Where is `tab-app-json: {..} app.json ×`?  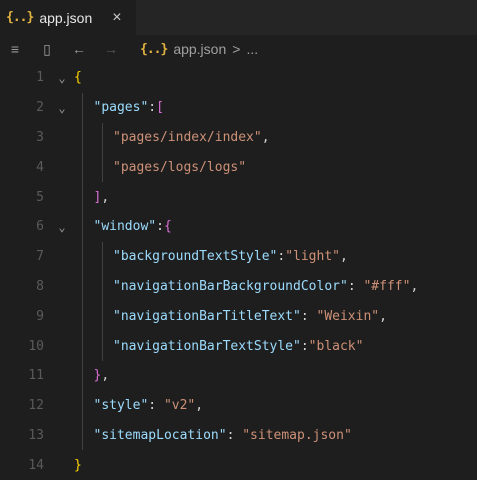 tab-app-json: {..} app.json × is located at coordinates (68, 17).